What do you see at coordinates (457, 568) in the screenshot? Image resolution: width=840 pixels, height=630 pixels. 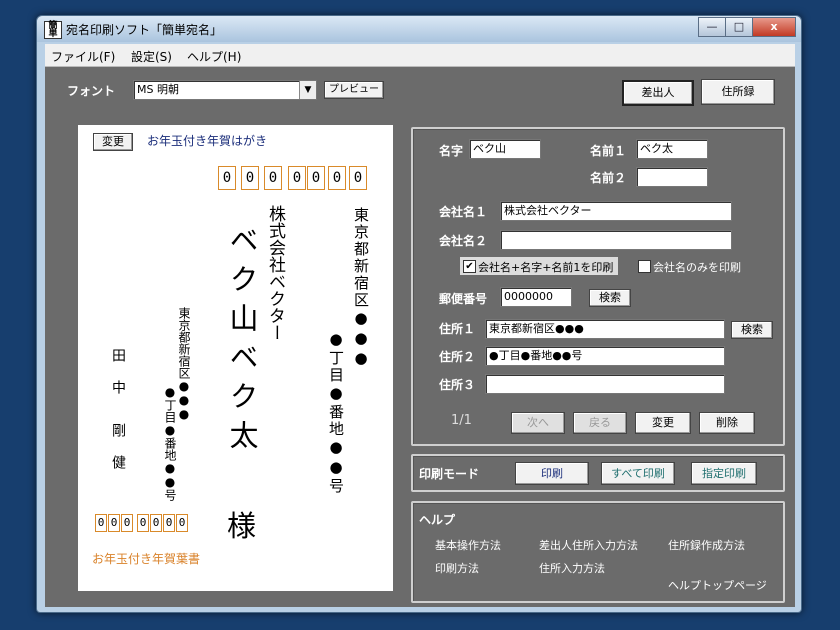 I see `help-link-printing: 印刷方法` at bounding box center [457, 568].